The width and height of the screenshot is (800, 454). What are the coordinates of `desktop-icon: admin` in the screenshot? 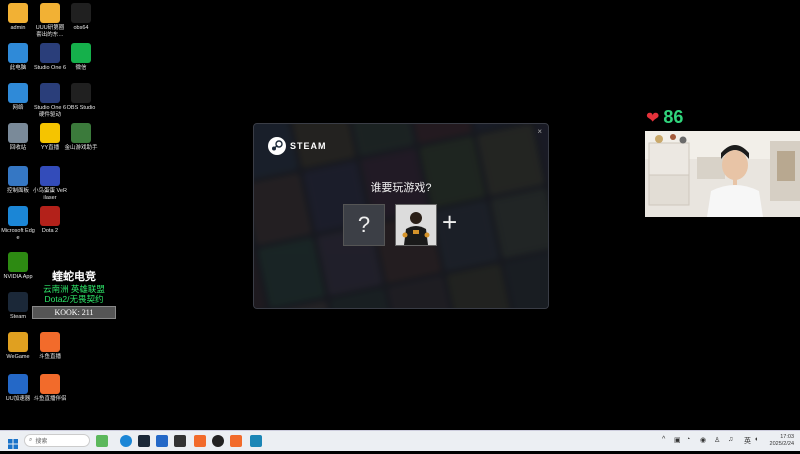 It's located at (18, 17).